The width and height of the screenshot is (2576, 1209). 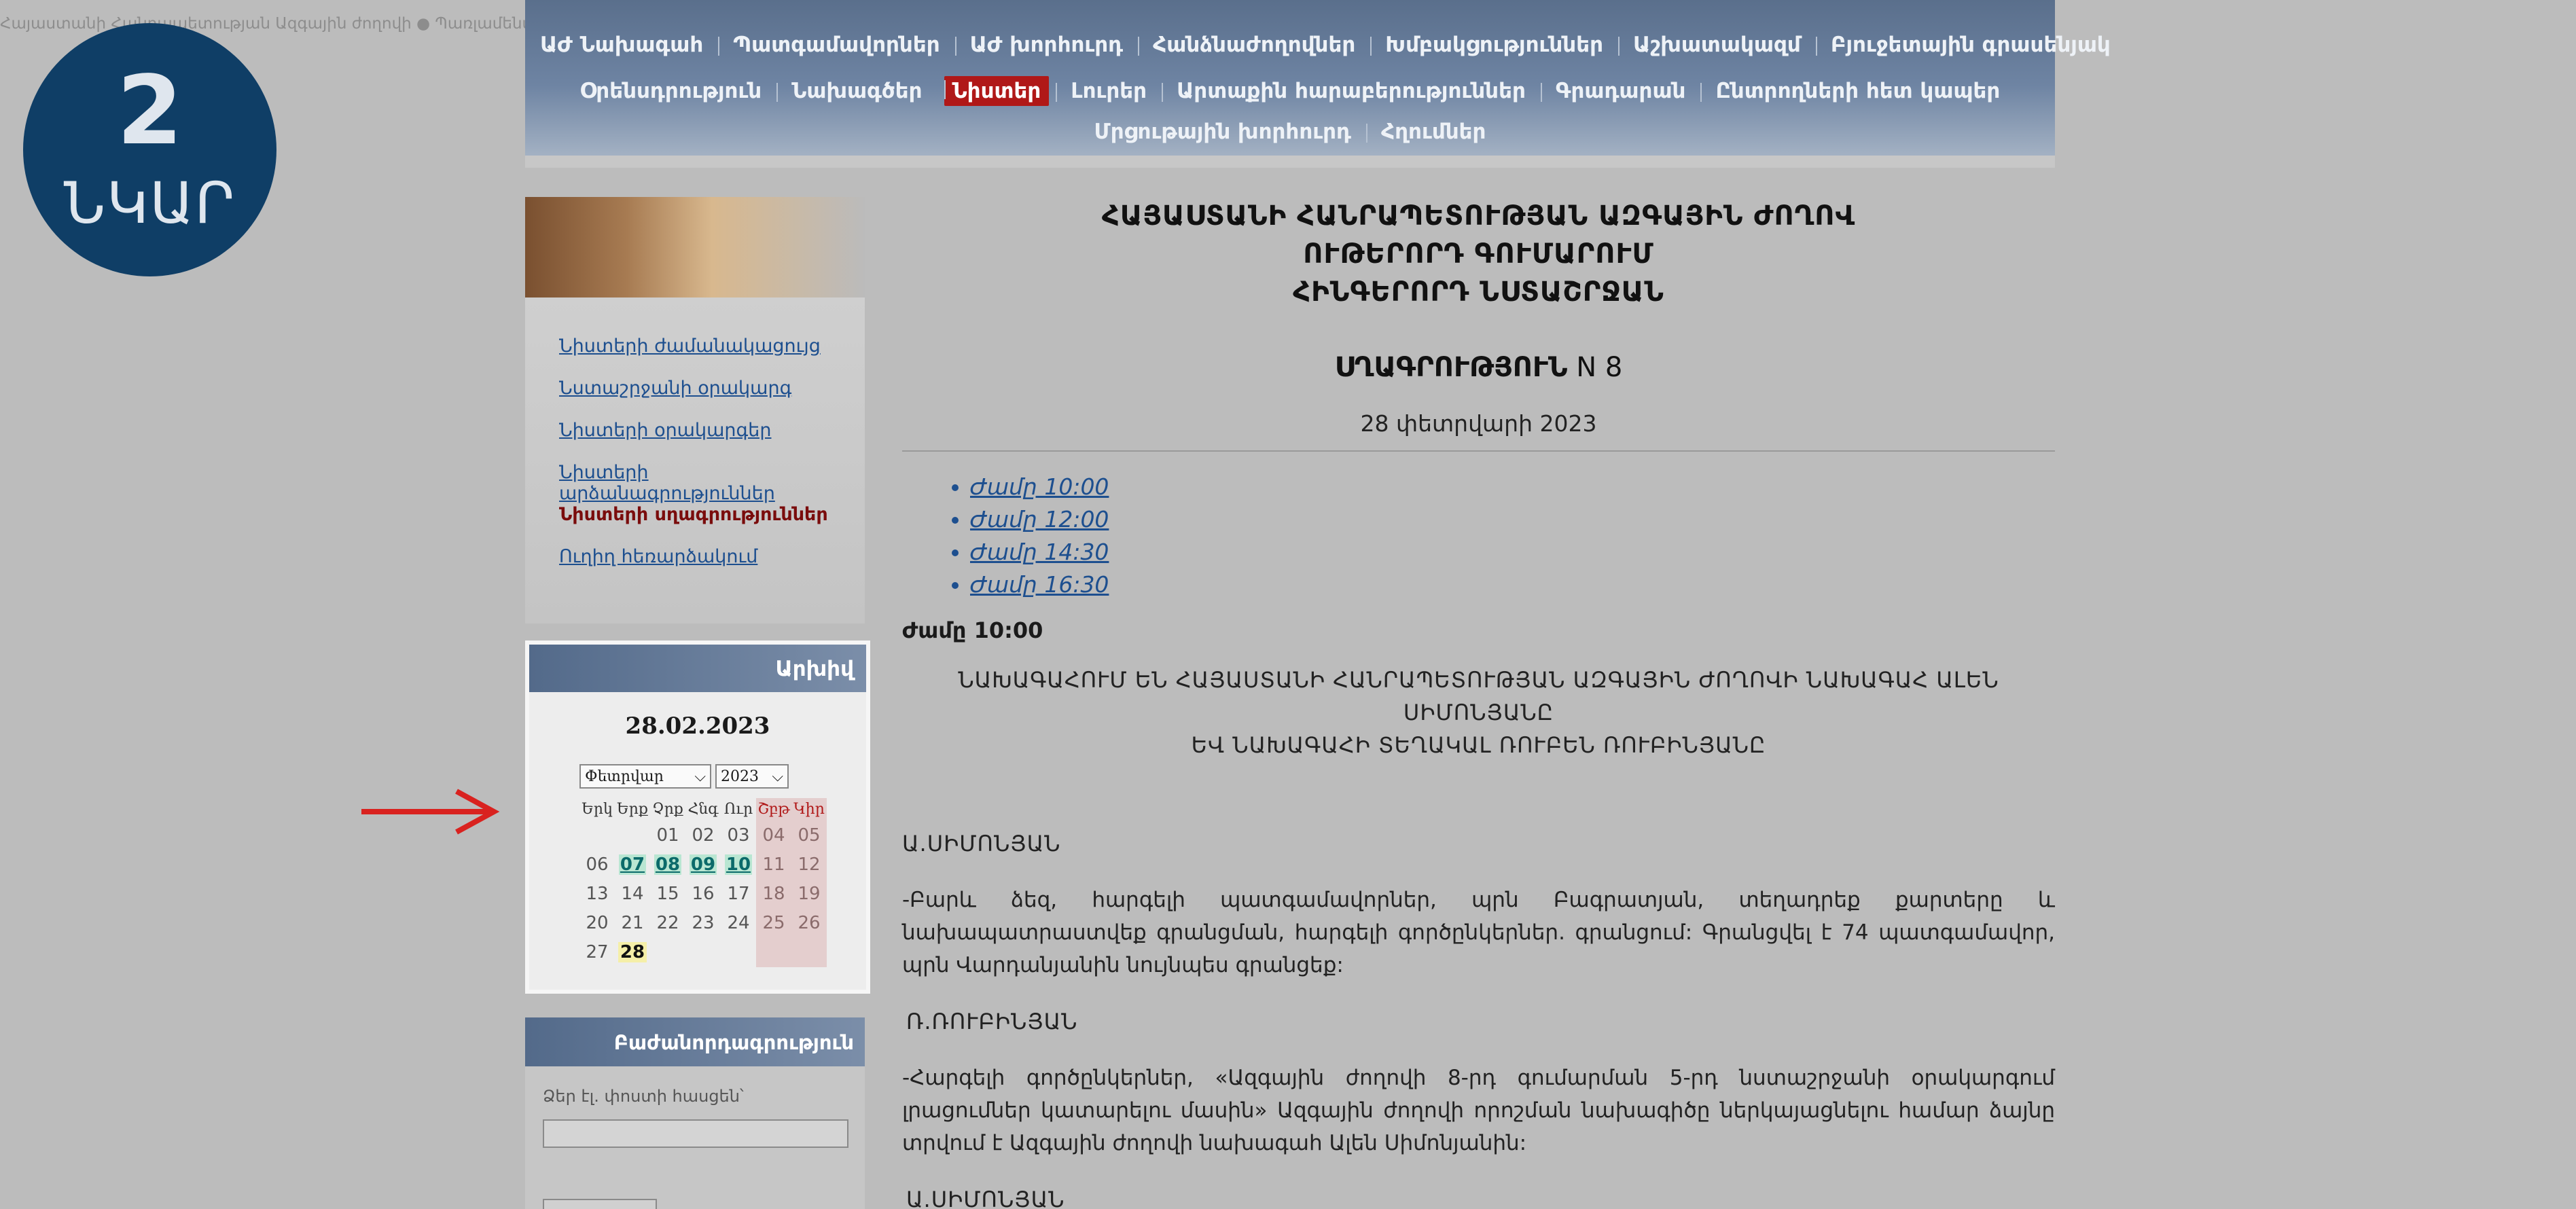 What do you see at coordinates (739, 835) in the screenshot?
I see `calendar-day: 03` at bounding box center [739, 835].